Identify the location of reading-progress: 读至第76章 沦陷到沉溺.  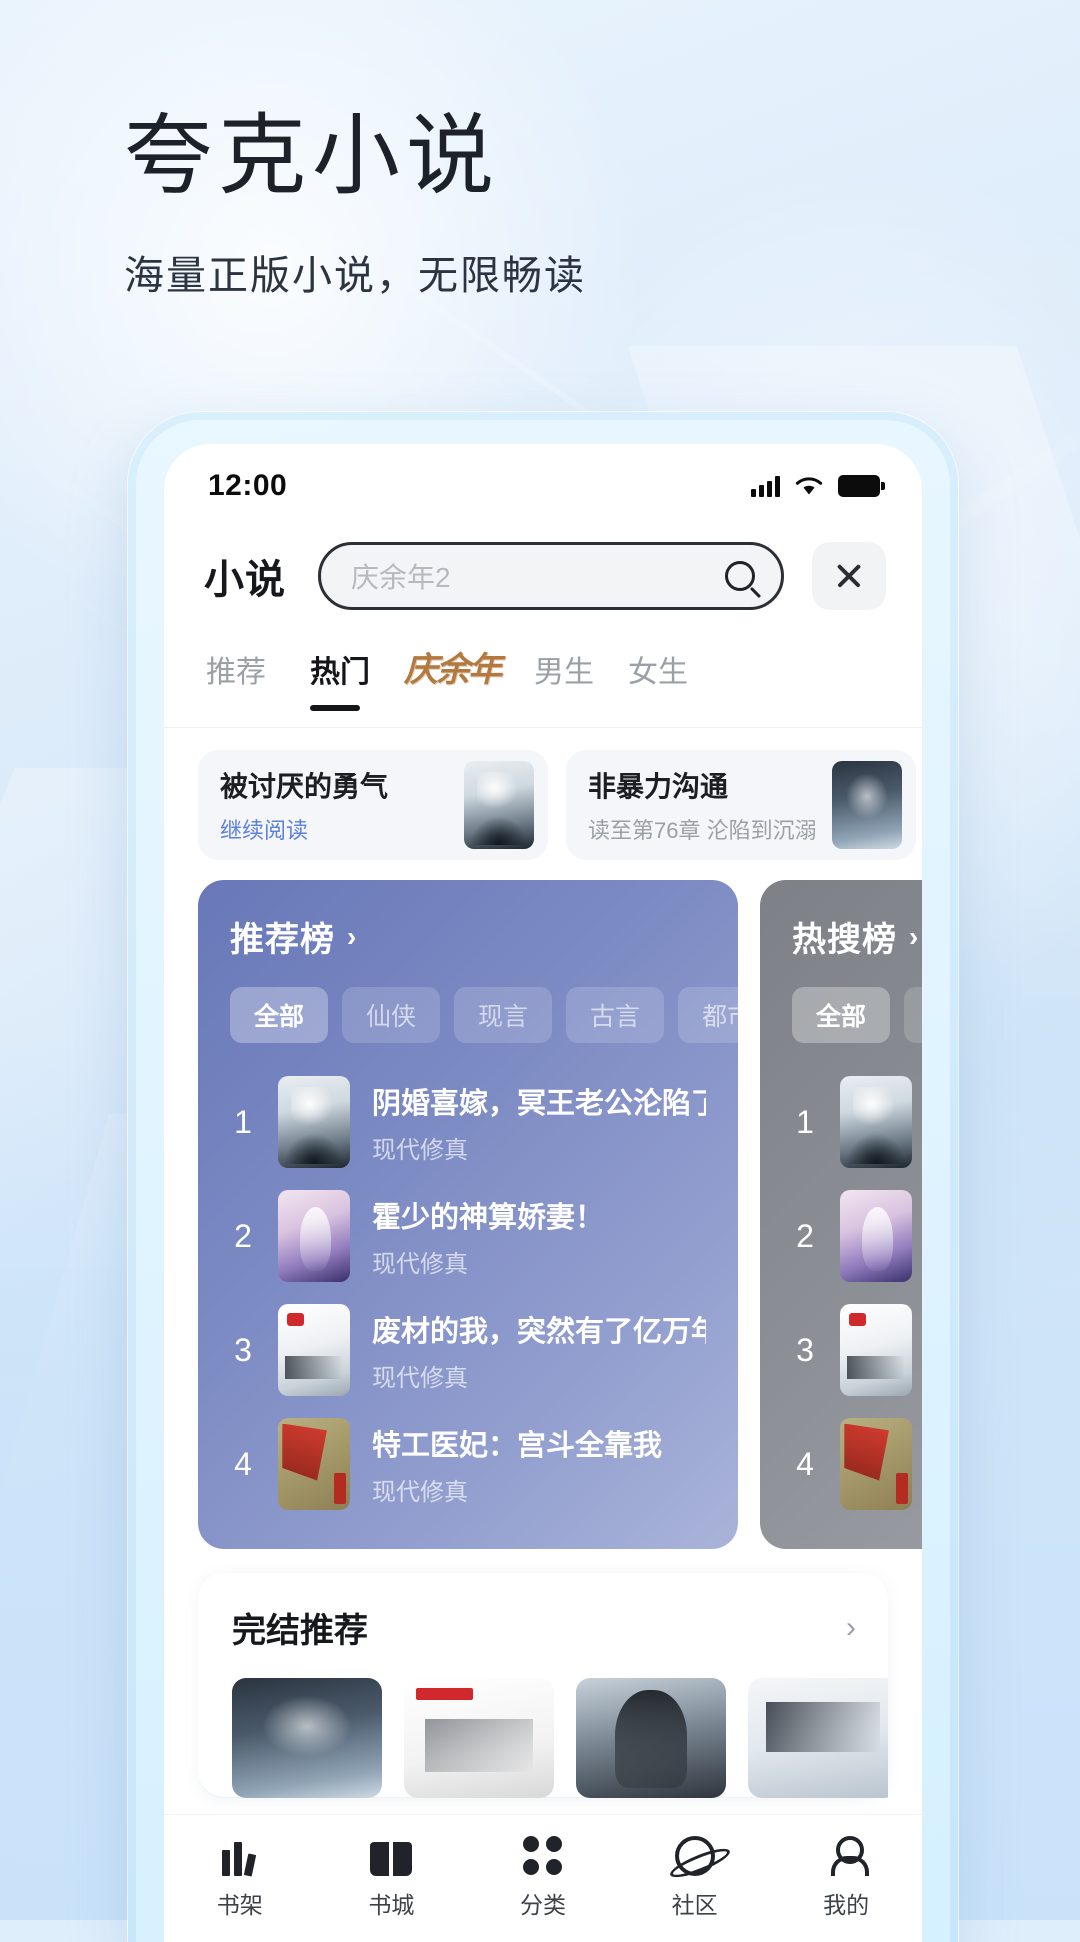
(702, 830).